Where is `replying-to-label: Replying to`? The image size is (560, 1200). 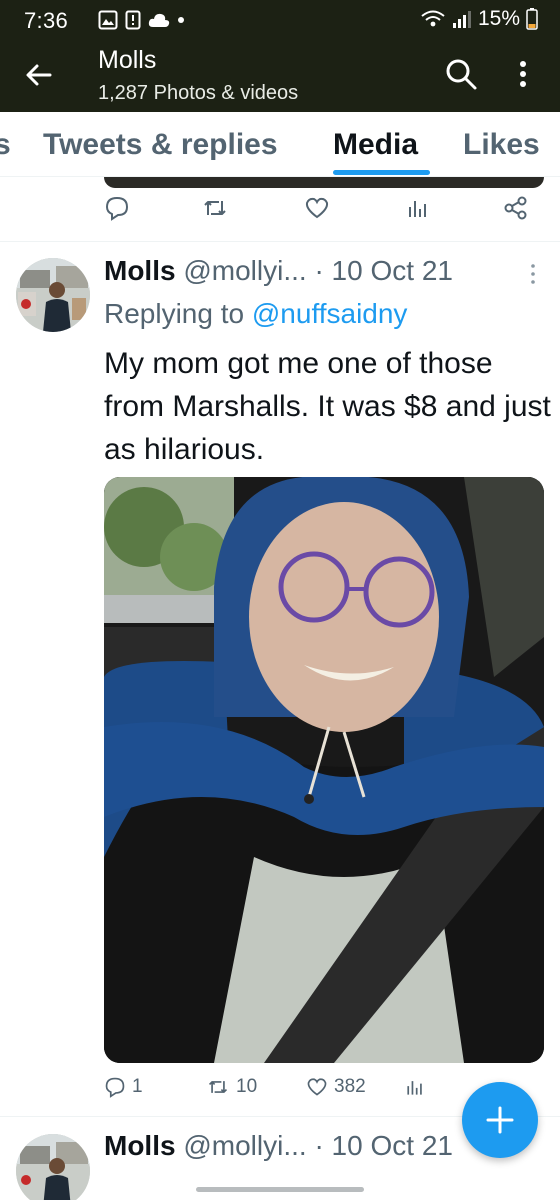 replying-to-label: Replying to is located at coordinates (174, 313).